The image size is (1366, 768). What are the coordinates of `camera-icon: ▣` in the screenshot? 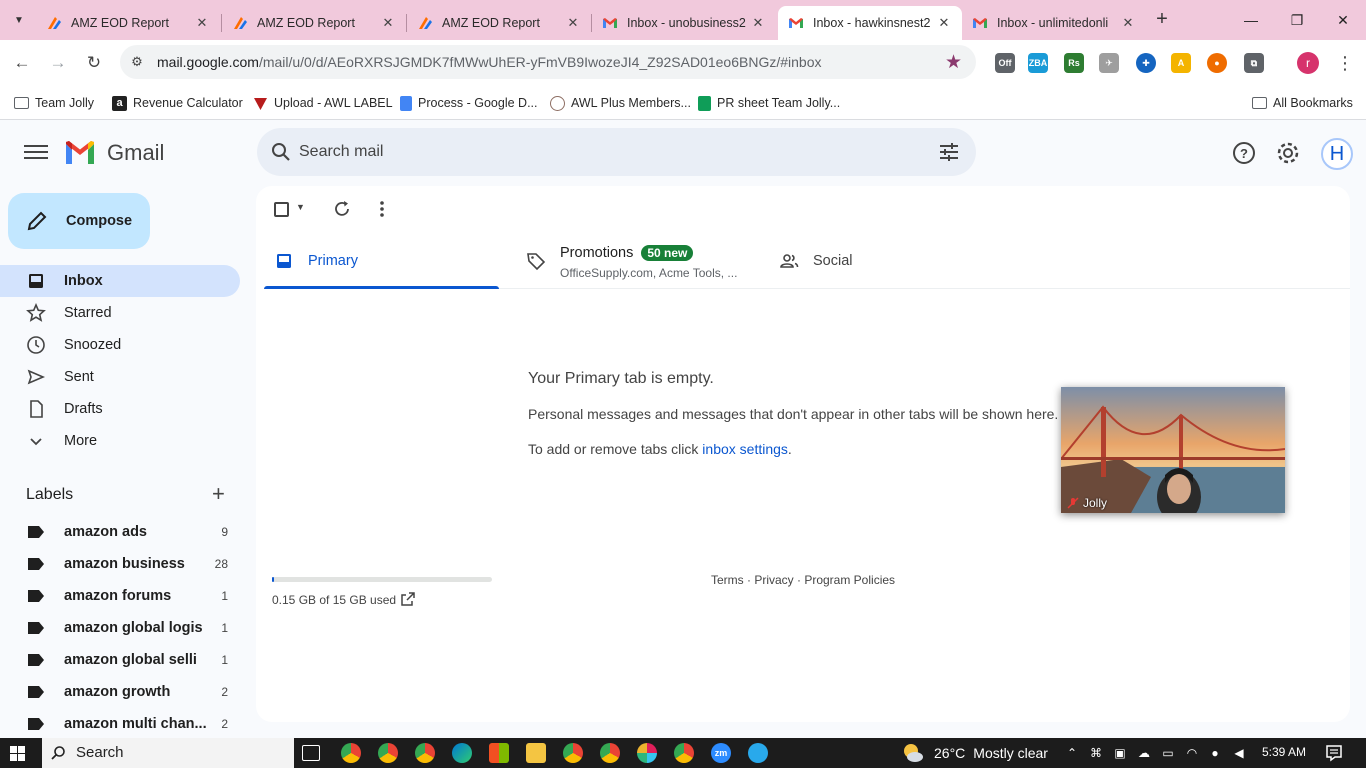 It's located at (1120, 753).